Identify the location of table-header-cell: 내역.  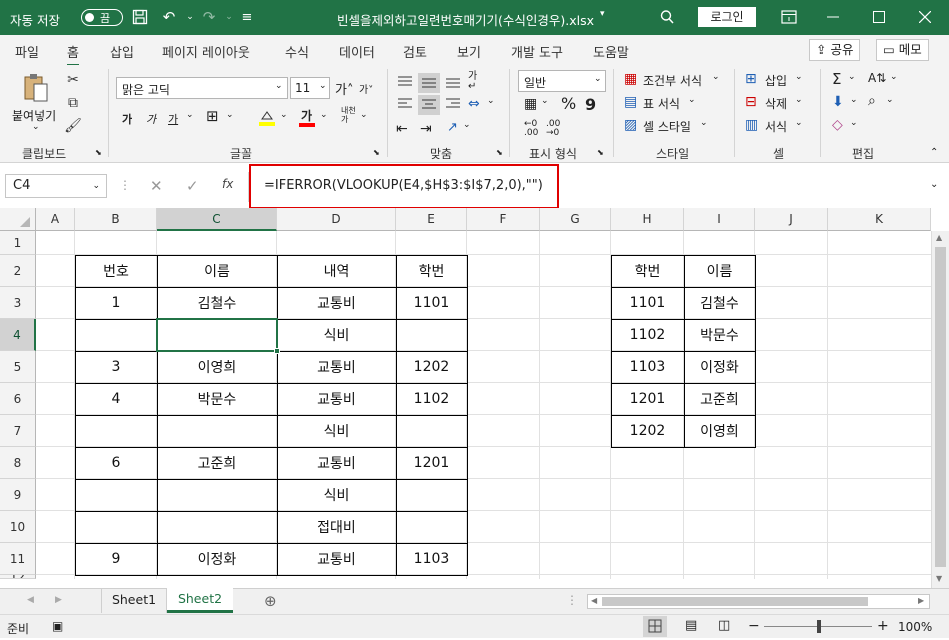
(336, 271).